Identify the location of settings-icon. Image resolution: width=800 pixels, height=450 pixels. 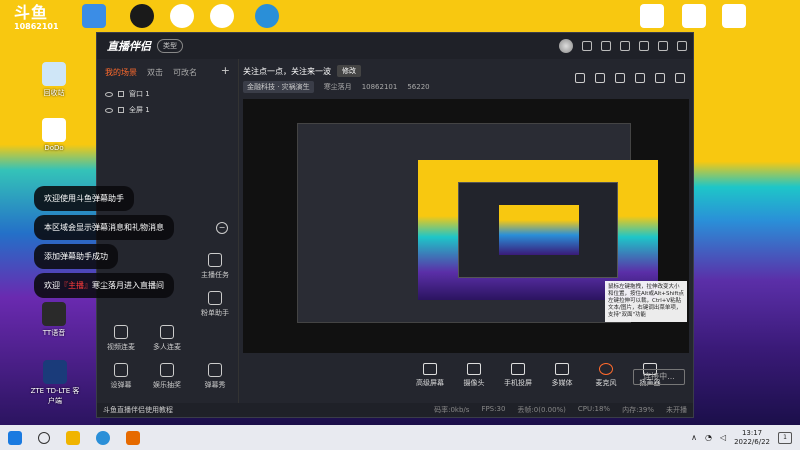
(625, 46).